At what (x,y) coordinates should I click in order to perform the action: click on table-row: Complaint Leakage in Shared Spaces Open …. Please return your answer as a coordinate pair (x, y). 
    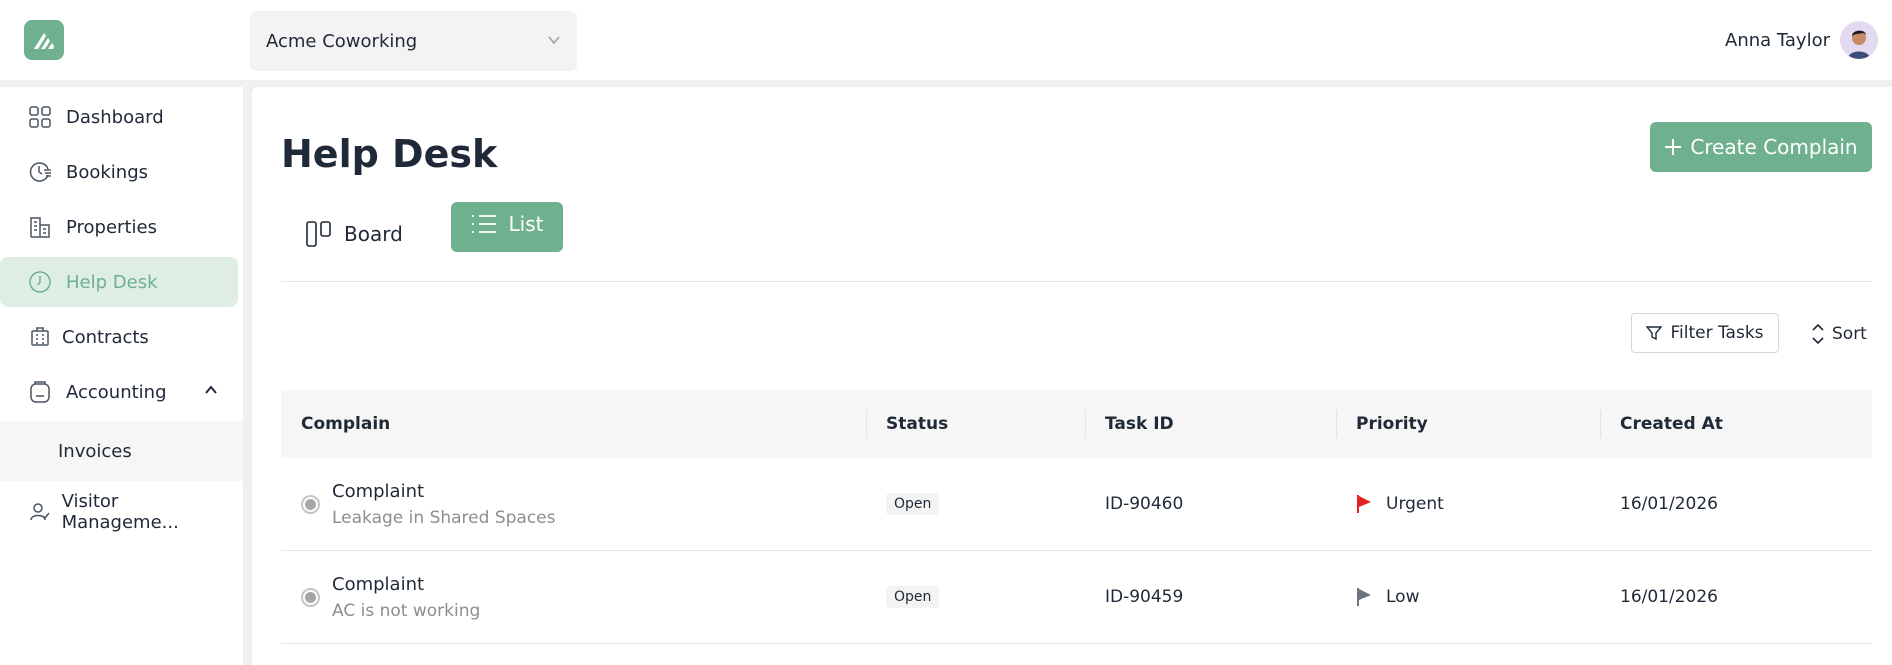
    Looking at the image, I should click on (1076, 504).